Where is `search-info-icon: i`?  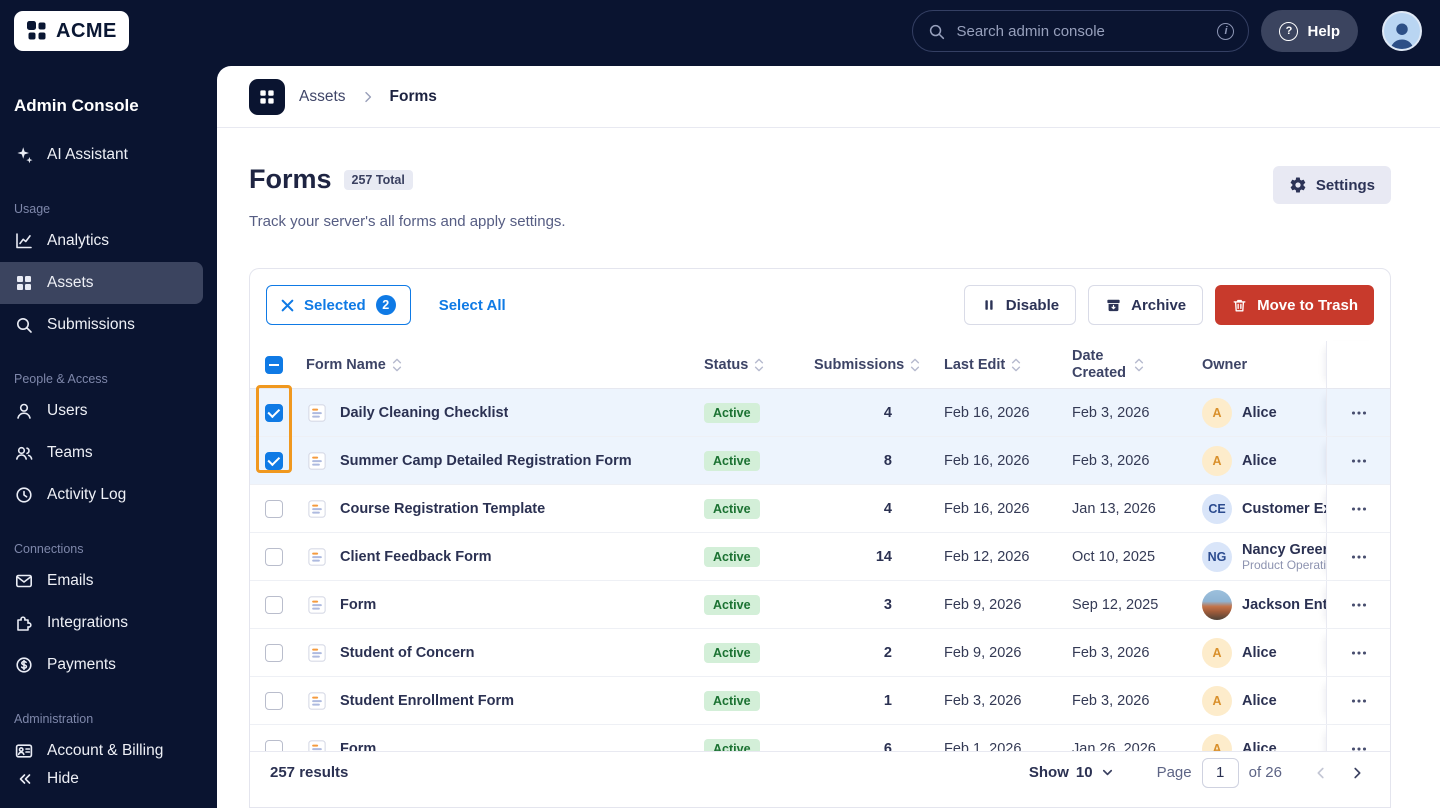
search-info-icon: i is located at coordinates (1226, 31).